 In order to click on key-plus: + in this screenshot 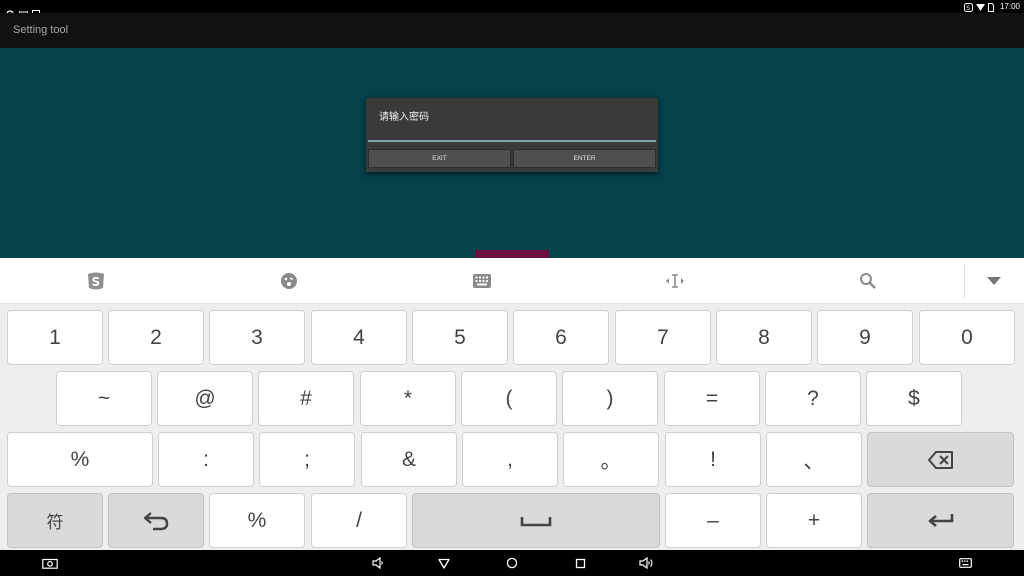, I will do `click(814, 520)`.